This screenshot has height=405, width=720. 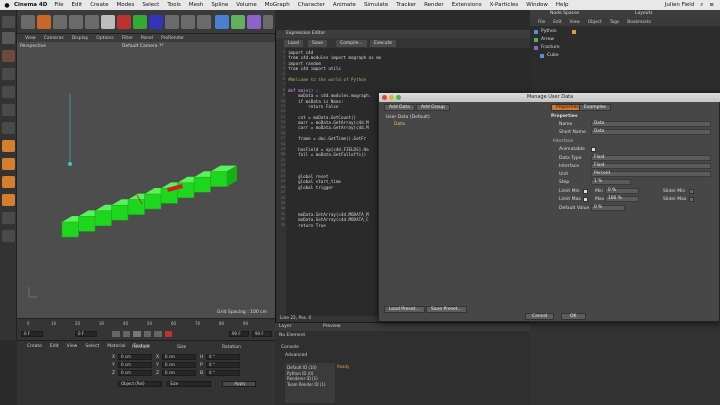 I want to click on pos-x-field: 0 cm, so click(x=135, y=357).